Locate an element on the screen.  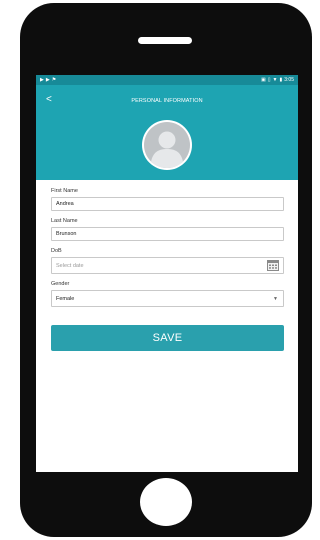
nfc-icon: ▣ is located at coordinates (263, 79).